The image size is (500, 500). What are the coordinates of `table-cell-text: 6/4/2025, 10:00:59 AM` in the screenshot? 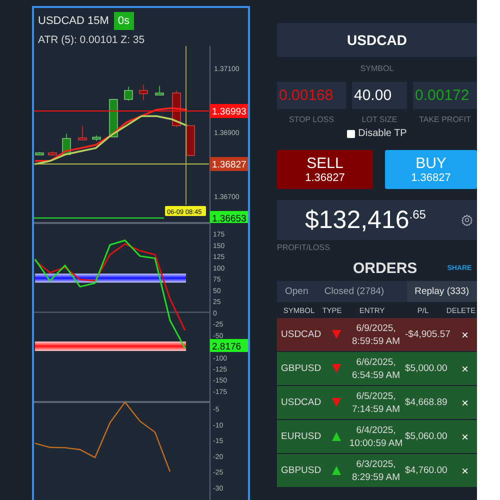 It's located at (376, 437).